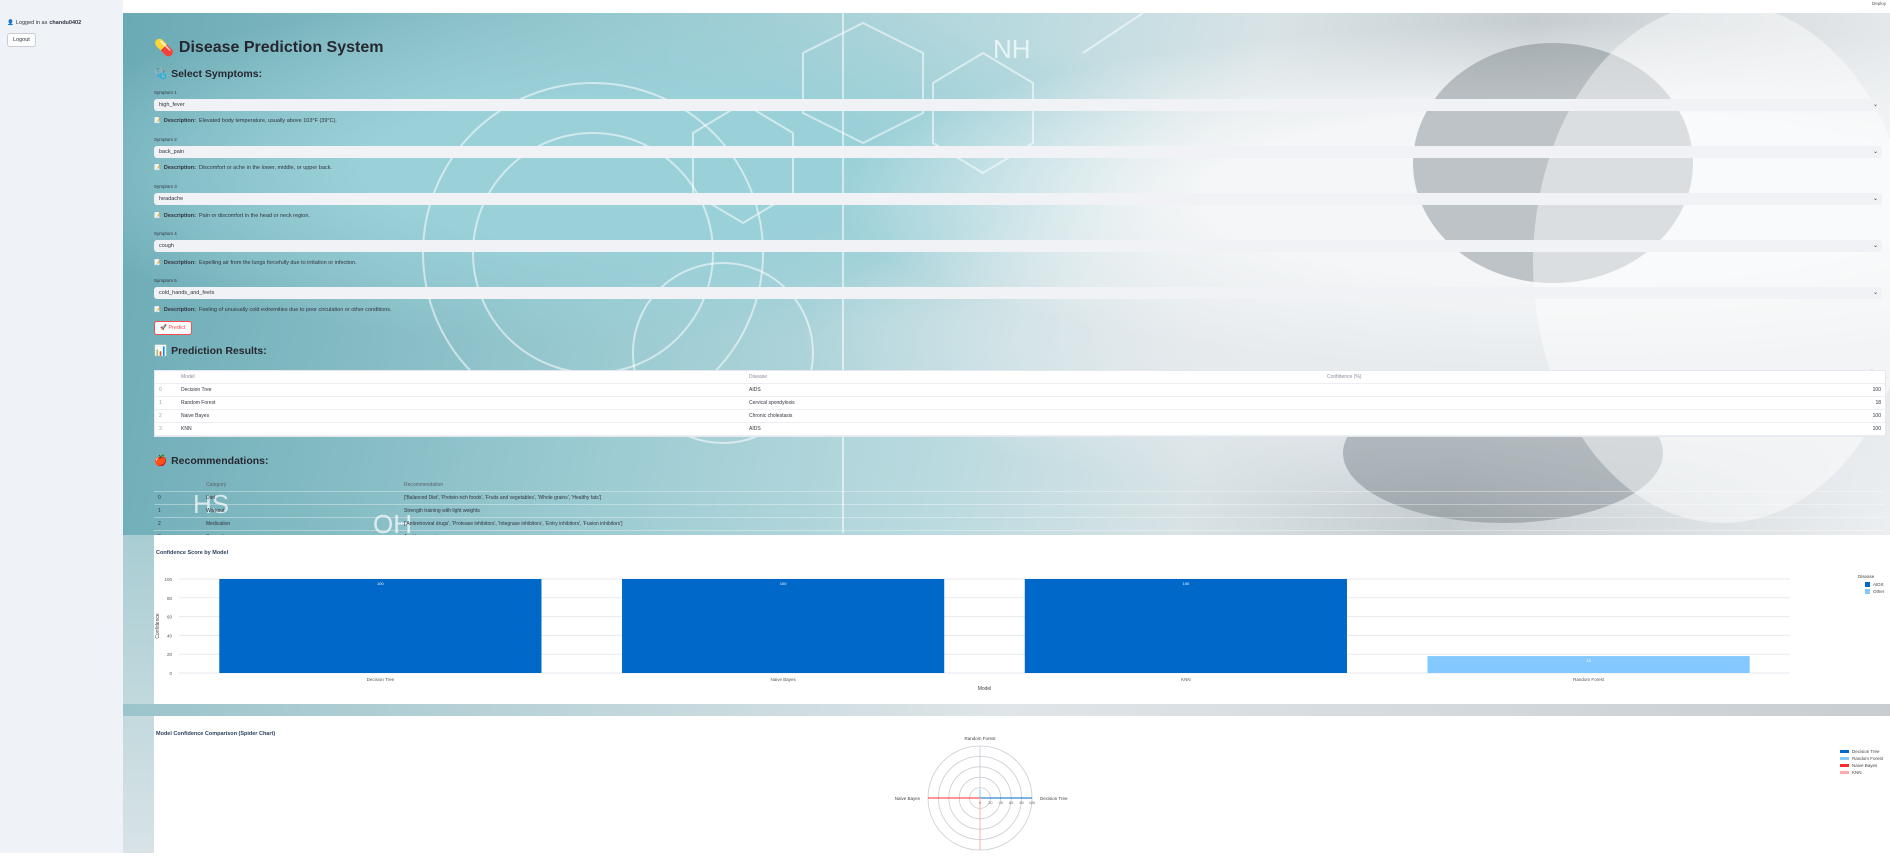  Describe the element at coordinates (301, 498) in the screenshot. I see `cell-category: Diet` at that location.